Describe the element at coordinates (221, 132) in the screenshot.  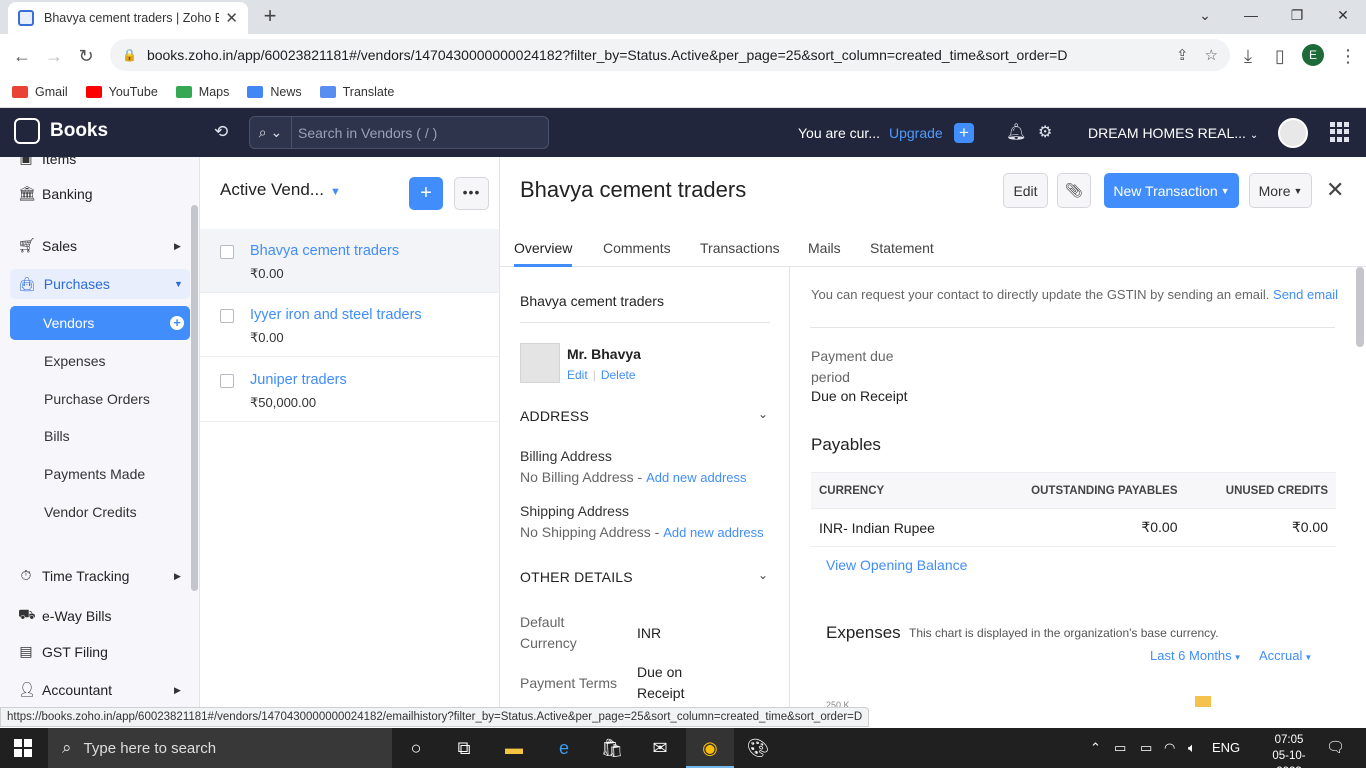
I see `recent-history-icon: ⟲` at that location.